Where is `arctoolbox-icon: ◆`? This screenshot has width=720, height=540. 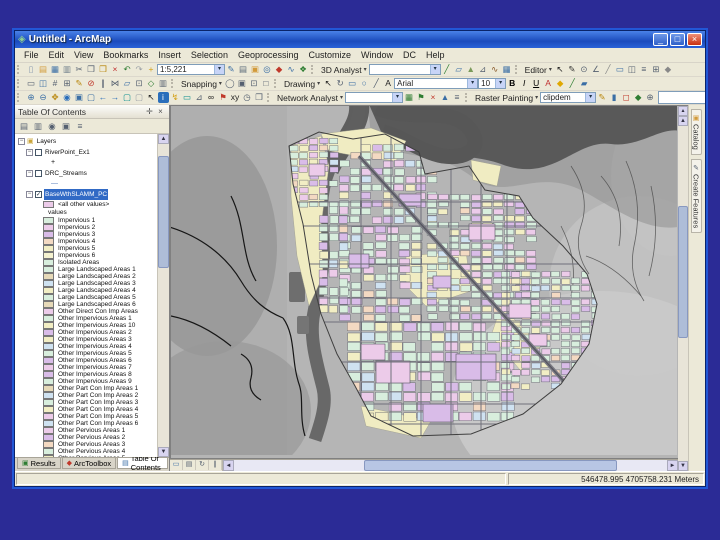
arctoolbox-icon: ◆ is located at coordinates (279, 69).